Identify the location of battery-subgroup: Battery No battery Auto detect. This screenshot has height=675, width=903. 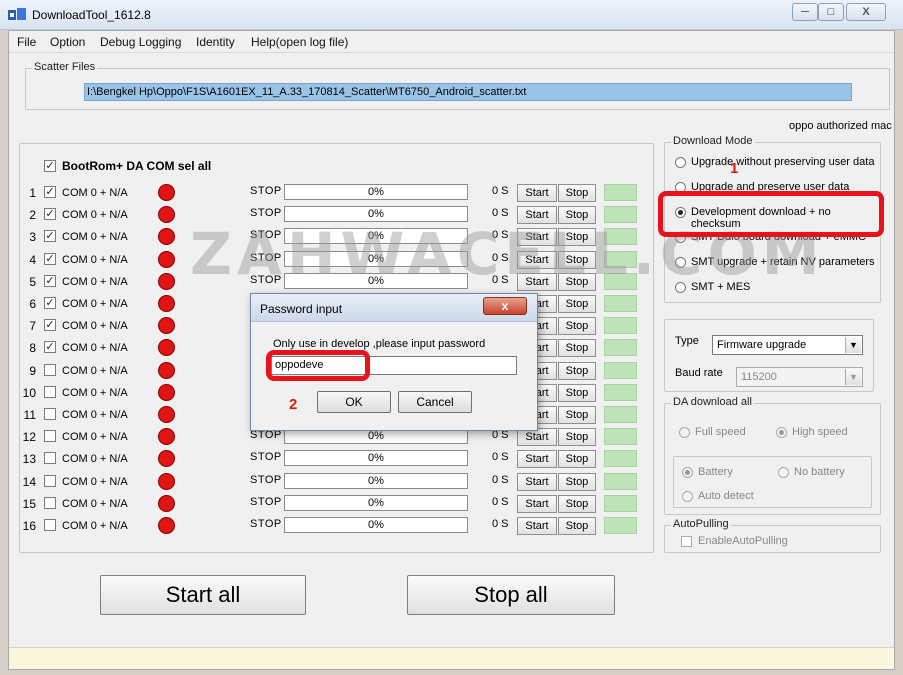
(772, 482).